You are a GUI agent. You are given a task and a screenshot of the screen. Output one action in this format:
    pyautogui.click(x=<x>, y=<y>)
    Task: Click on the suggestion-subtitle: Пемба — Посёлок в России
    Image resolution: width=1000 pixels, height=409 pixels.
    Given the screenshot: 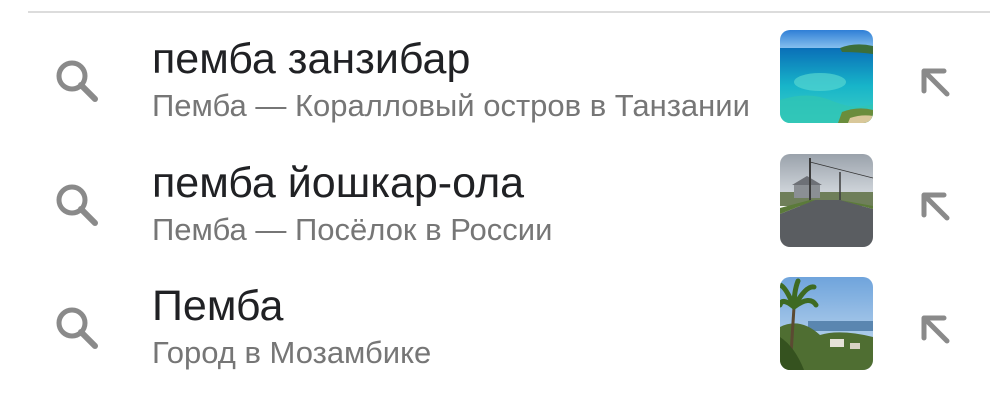 What is the action you would take?
    pyautogui.click(x=352, y=229)
    